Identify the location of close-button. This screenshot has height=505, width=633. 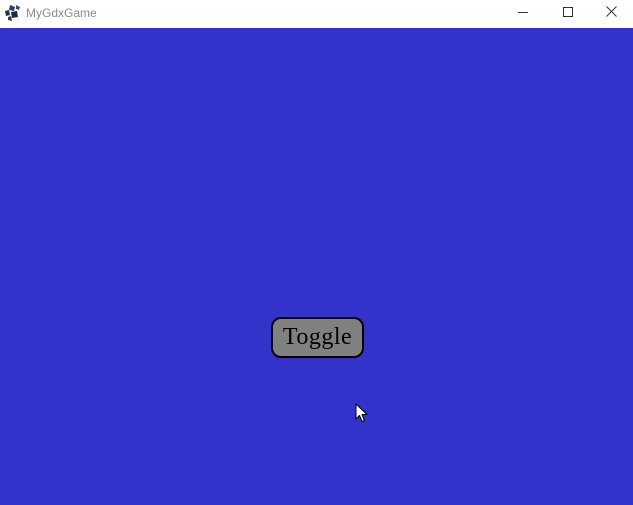
(611, 13).